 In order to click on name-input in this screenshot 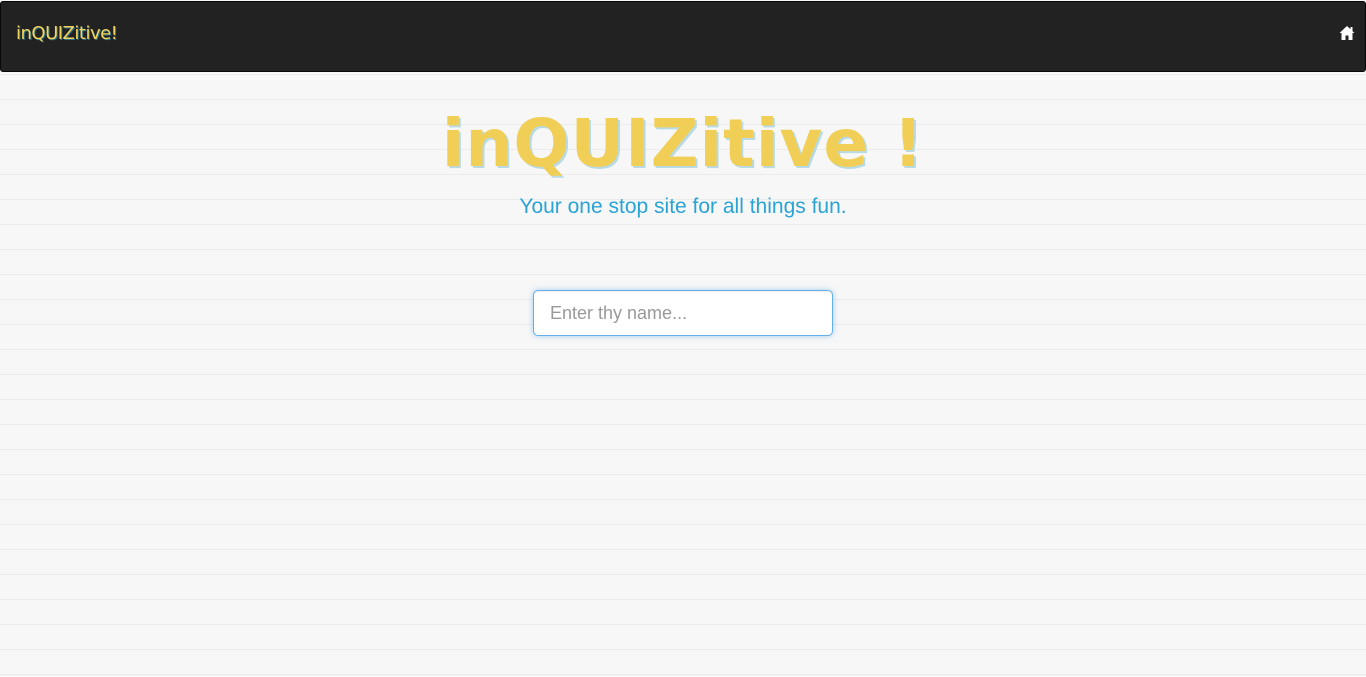, I will do `click(683, 313)`.